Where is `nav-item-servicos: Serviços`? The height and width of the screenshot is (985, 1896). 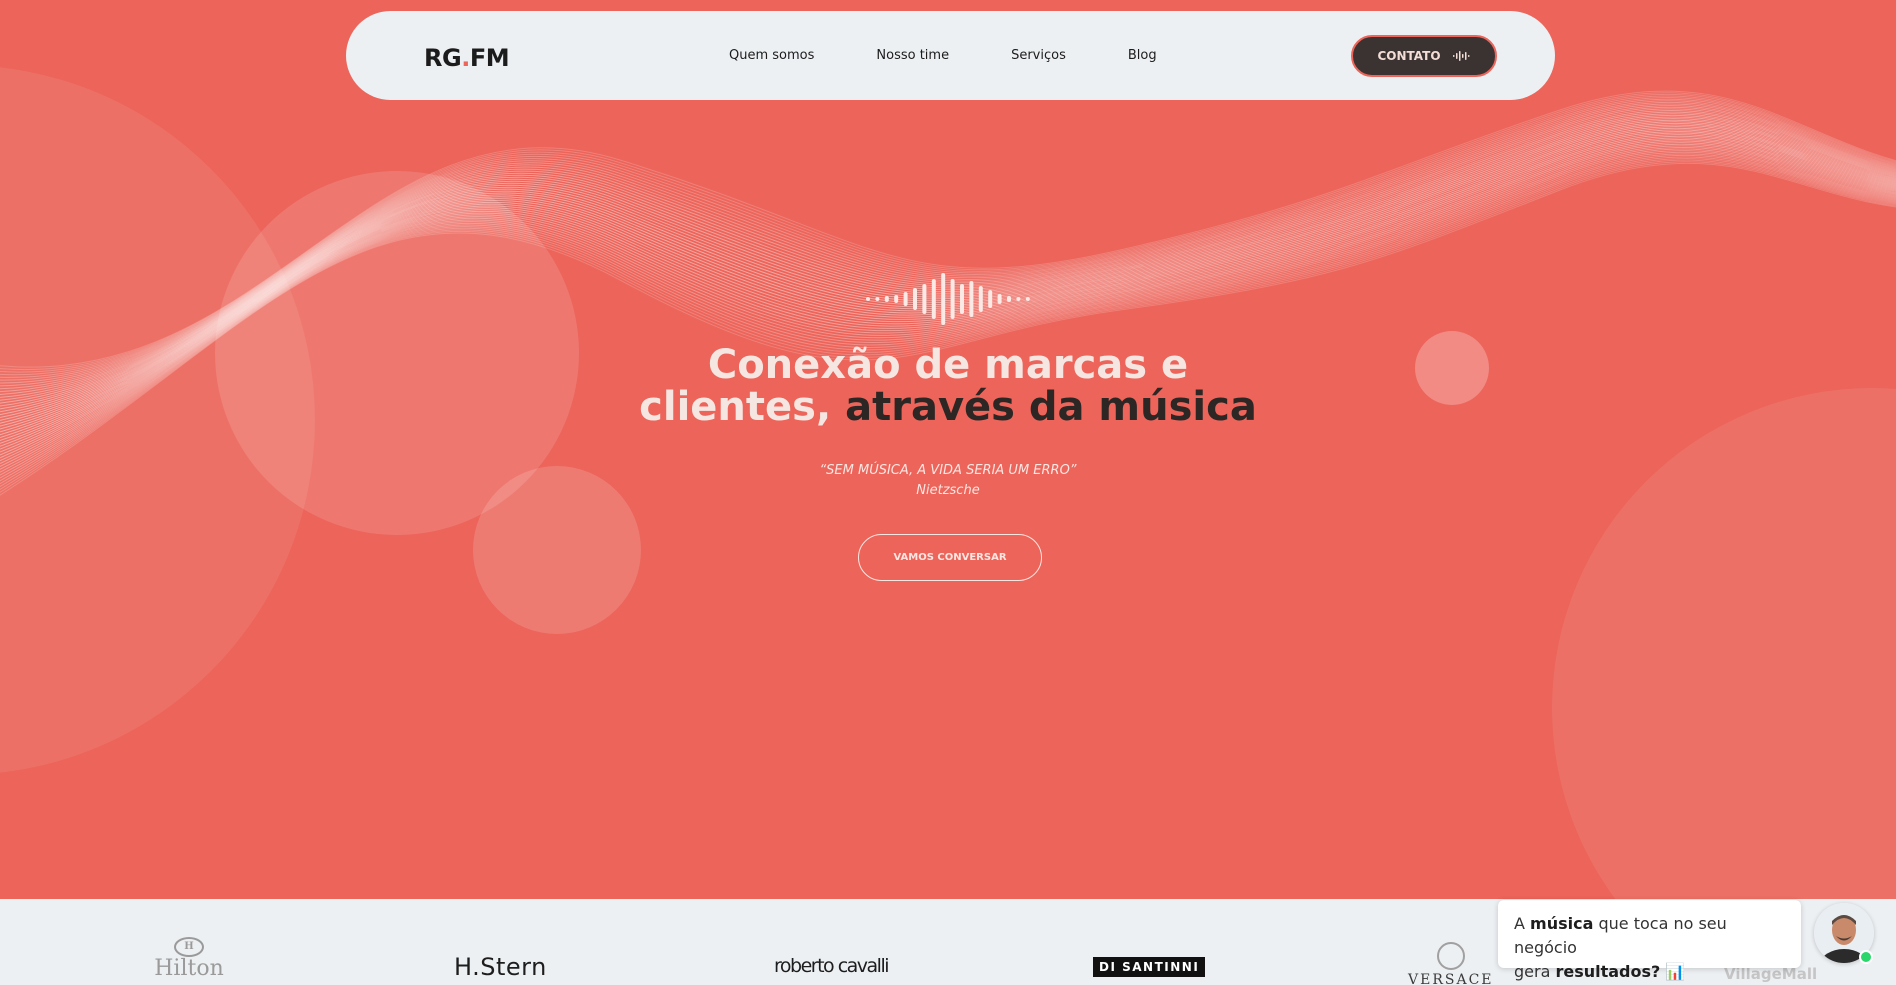 nav-item-servicos: Serviços is located at coordinates (1038, 55).